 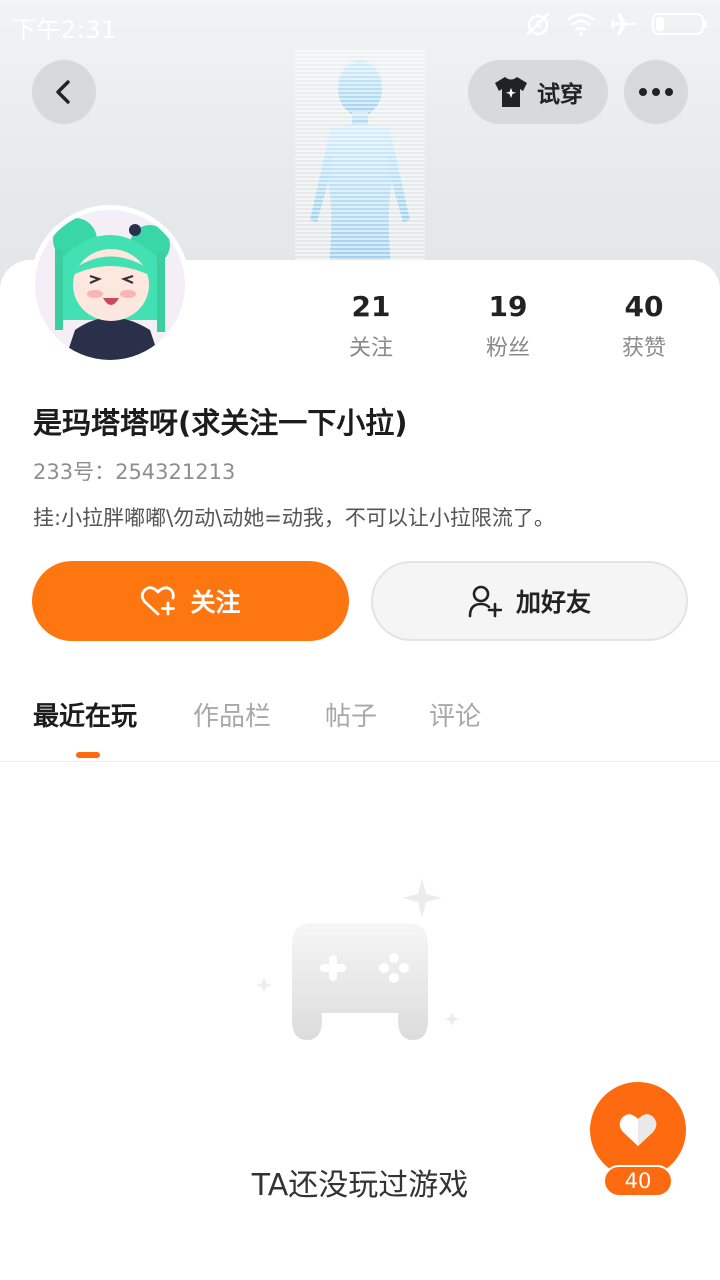 I want to click on tab-works: 作品栏, so click(x=232, y=714).